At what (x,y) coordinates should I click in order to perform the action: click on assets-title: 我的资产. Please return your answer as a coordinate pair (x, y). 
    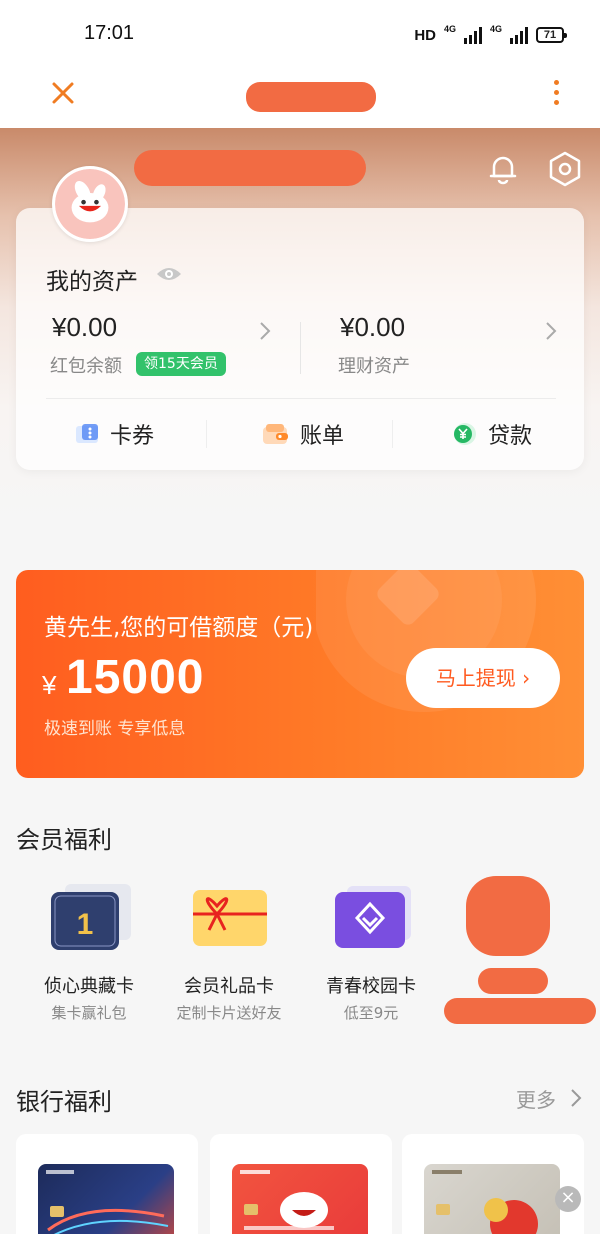
    Looking at the image, I should click on (92, 282).